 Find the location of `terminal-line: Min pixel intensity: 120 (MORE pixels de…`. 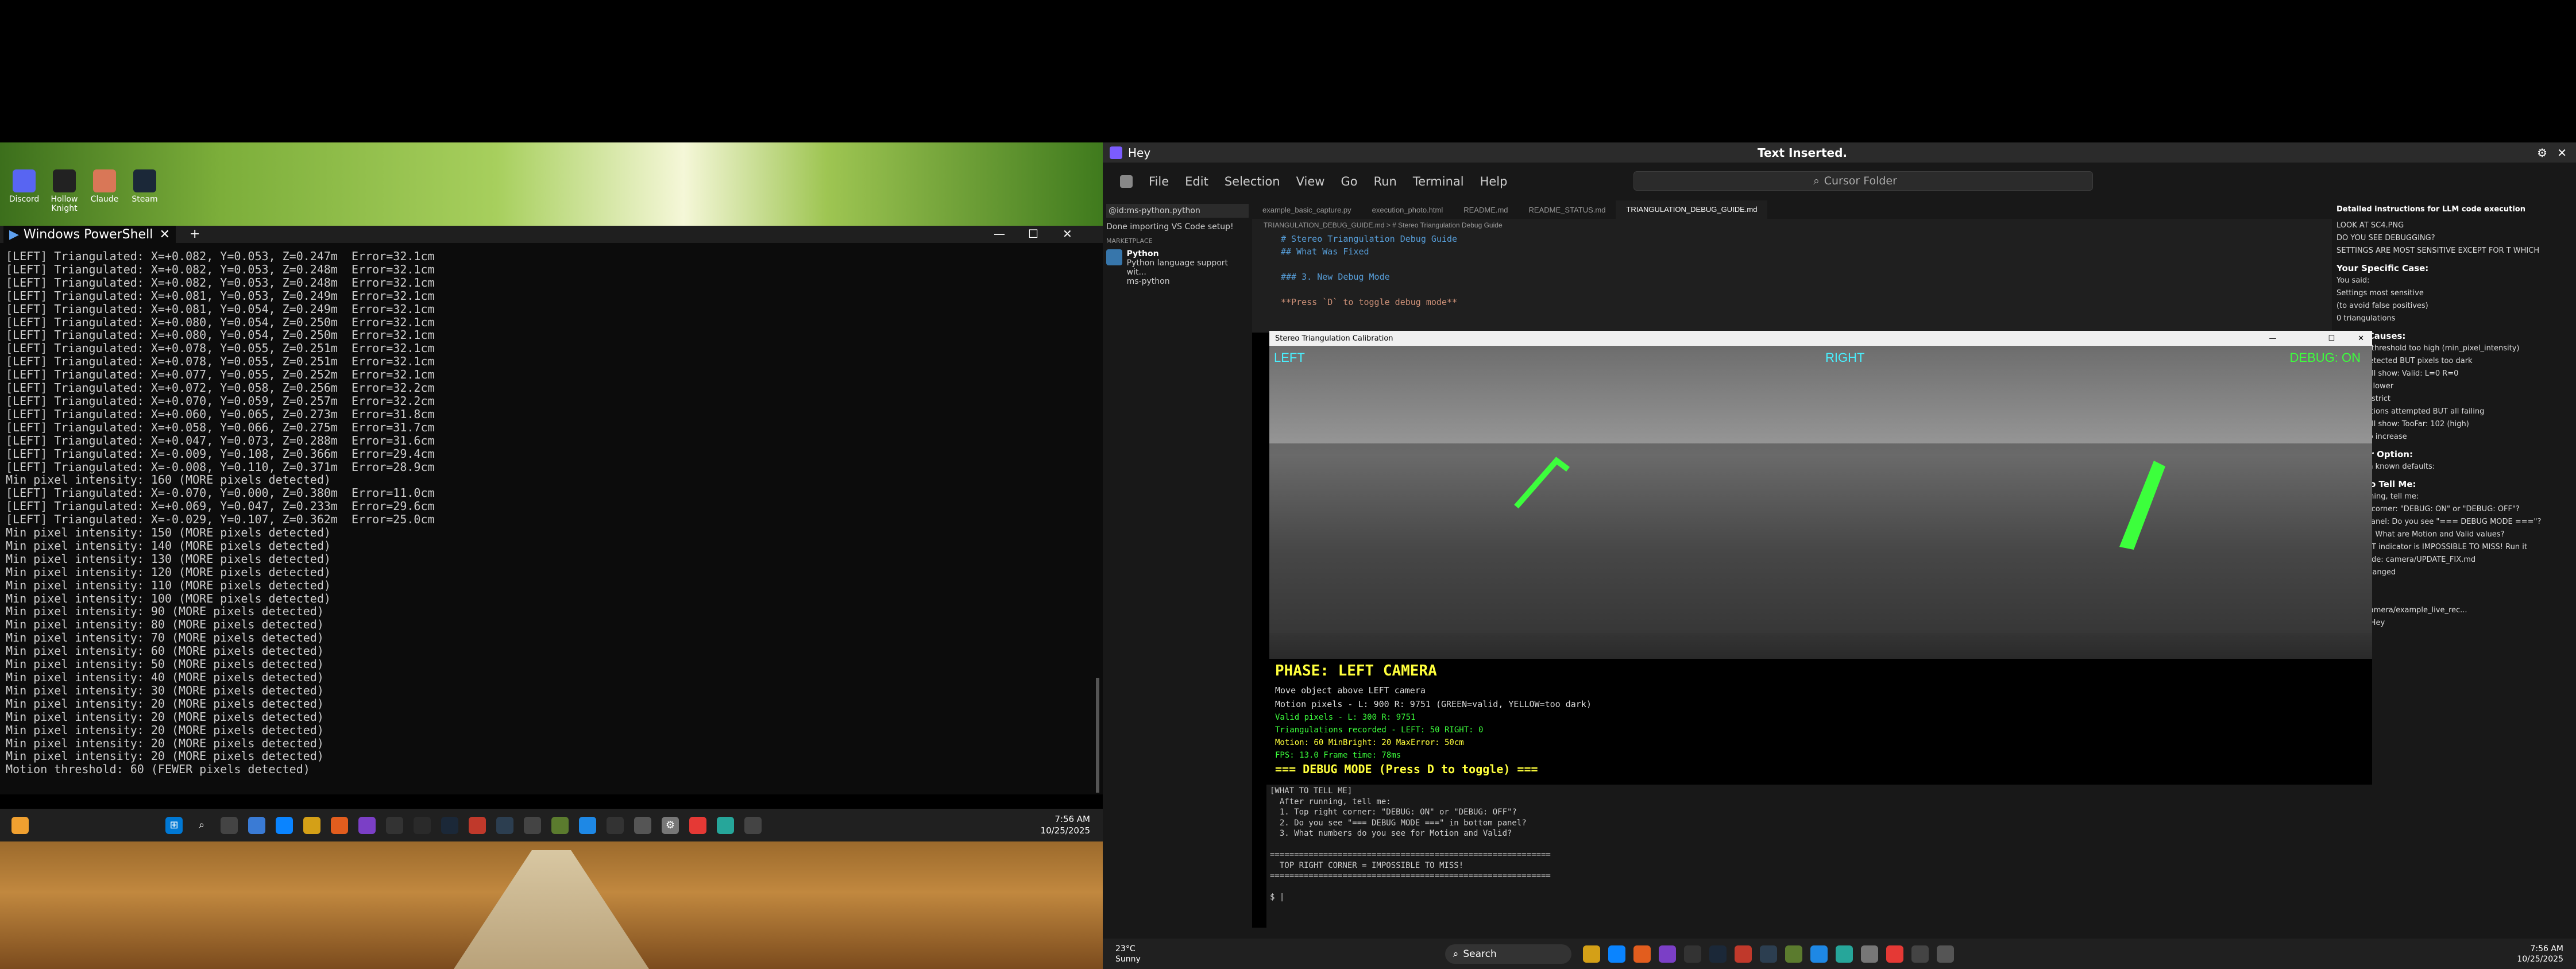

terminal-line: Min pixel intensity: 120 (MORE pixels de… is located at coordinates (168, 572).